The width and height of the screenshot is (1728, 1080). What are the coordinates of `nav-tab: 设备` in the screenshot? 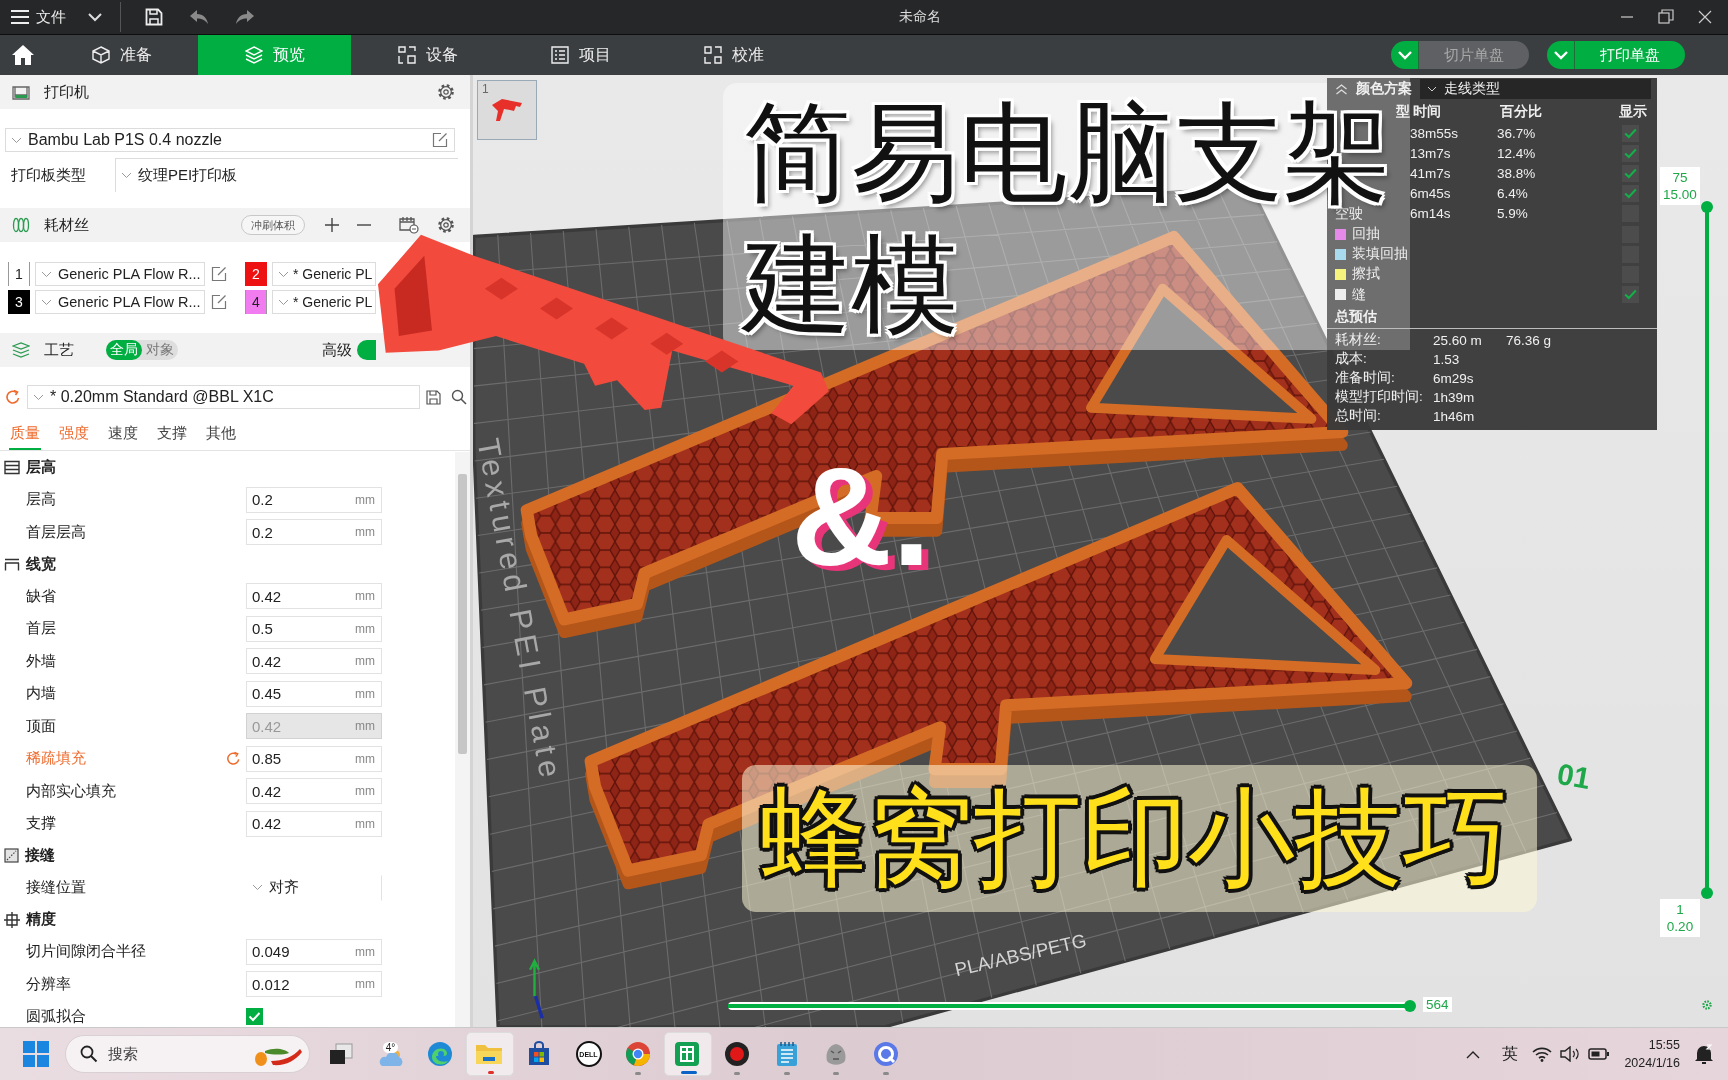 It's located at (427, 55).